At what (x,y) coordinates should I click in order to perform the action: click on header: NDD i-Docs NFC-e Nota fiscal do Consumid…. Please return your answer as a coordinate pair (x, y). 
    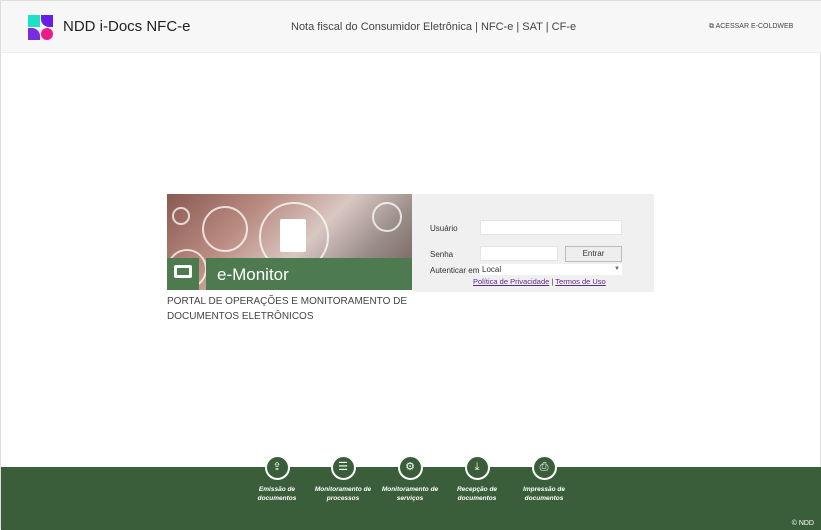
    Looking at the image, I should click on (411, 27).